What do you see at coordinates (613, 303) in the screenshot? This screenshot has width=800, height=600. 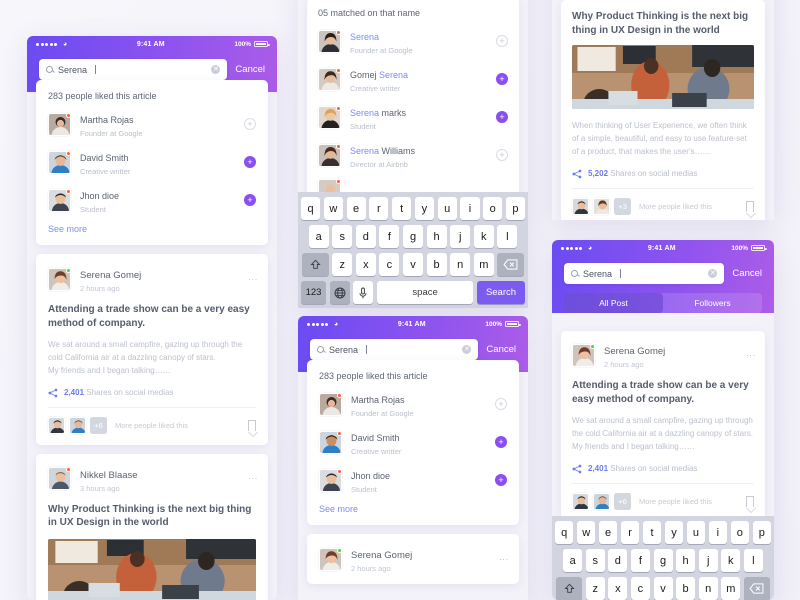 I see `tab-all-post: All Post` at bounding box center [613, 303].